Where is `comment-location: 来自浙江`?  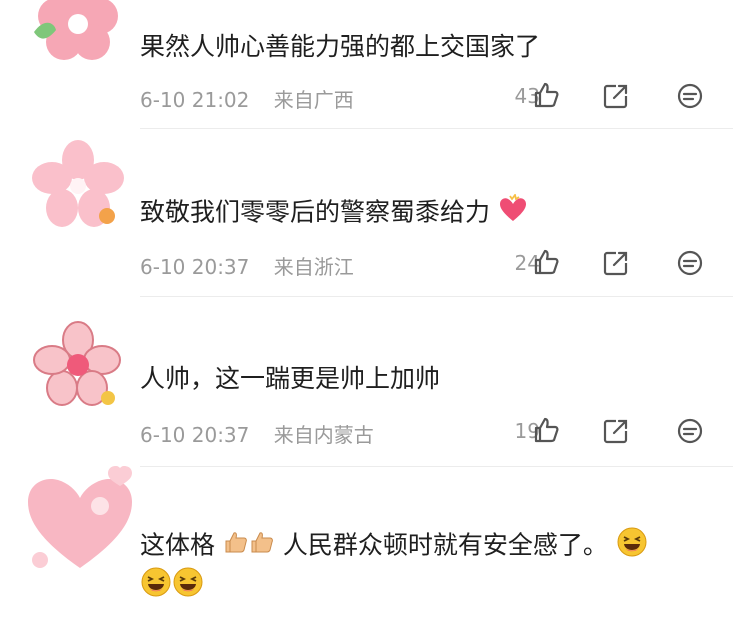
comment-location: 来自浙江 is located at coordinates (313, 267).